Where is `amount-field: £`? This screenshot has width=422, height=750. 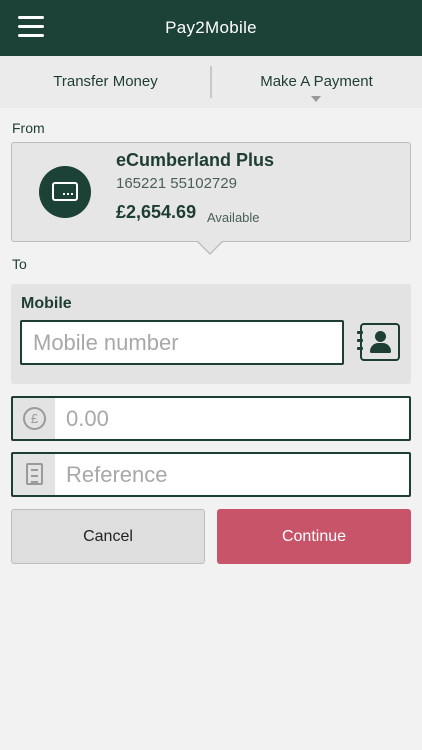 amount-field: £ is located at coordinates (211, 418).